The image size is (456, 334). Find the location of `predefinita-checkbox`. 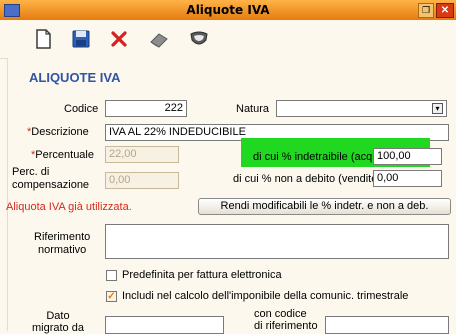

predefinita-checkbox is located at coordinates (111, 275).